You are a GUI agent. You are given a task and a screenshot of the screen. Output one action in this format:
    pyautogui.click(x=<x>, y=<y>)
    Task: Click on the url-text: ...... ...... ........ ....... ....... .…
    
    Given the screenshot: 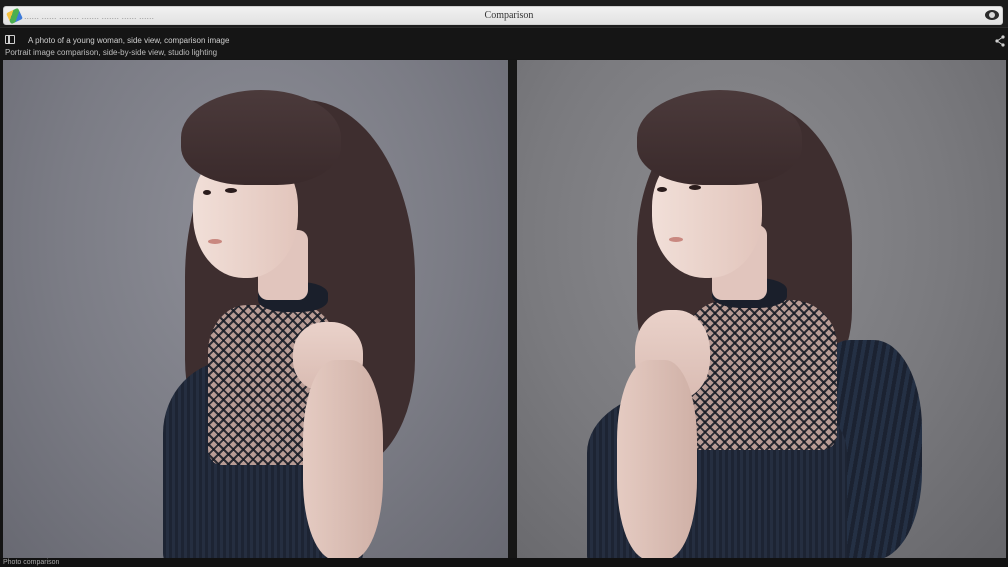 What is the action you would take?
    pyautogui.click(x=139, y=16)
    